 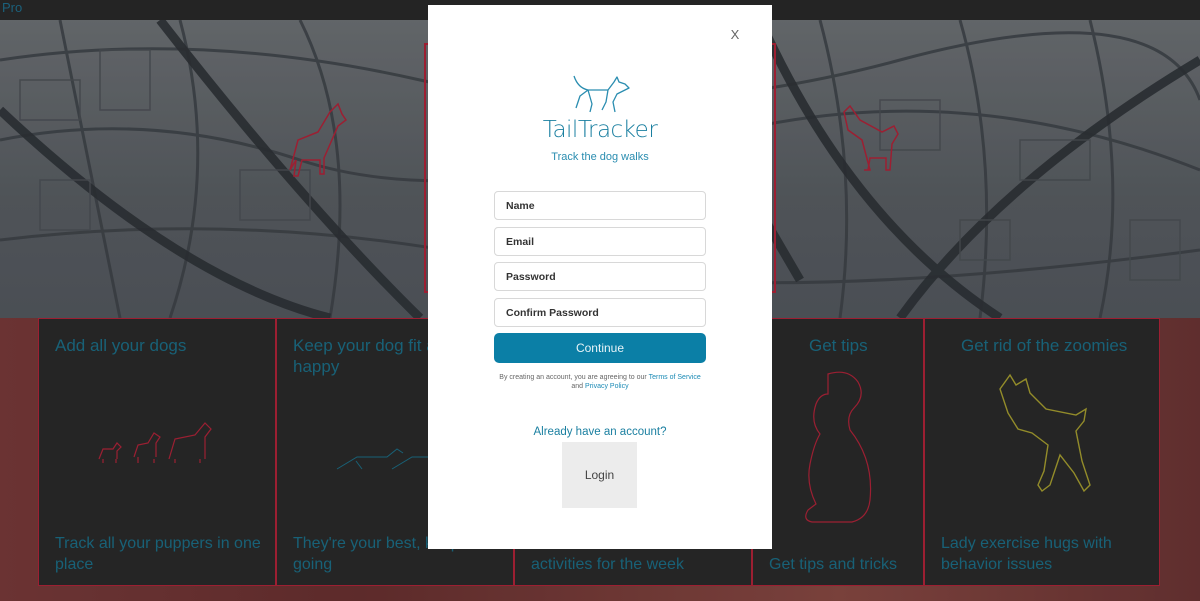 I want to click on terms-and: and, so click(x=577, y=386).